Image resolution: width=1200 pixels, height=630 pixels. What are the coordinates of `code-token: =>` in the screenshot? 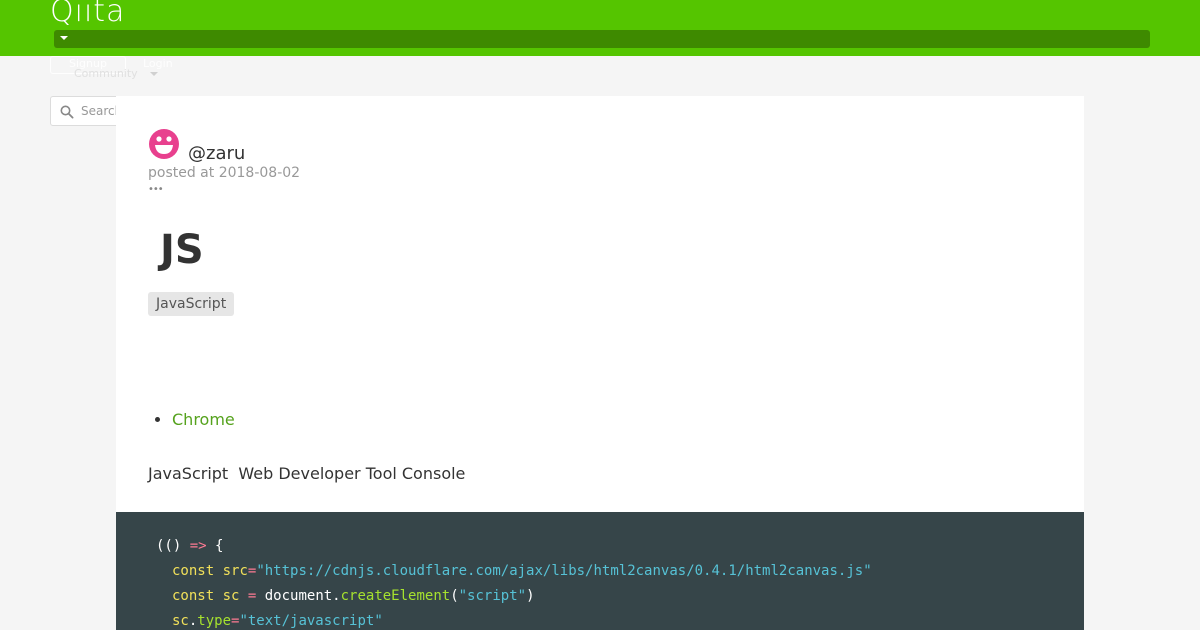 It's located at (198, 546).